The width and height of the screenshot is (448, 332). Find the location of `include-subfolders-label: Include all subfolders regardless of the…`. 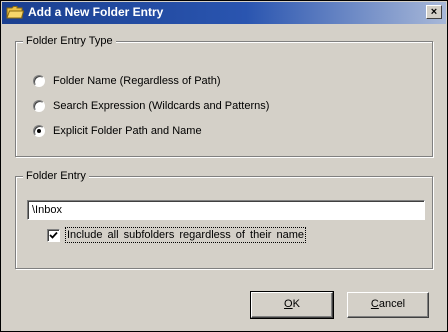

include-subfolders-label: Include all subfolders regardless of the… is located at coordinates (185, 235).